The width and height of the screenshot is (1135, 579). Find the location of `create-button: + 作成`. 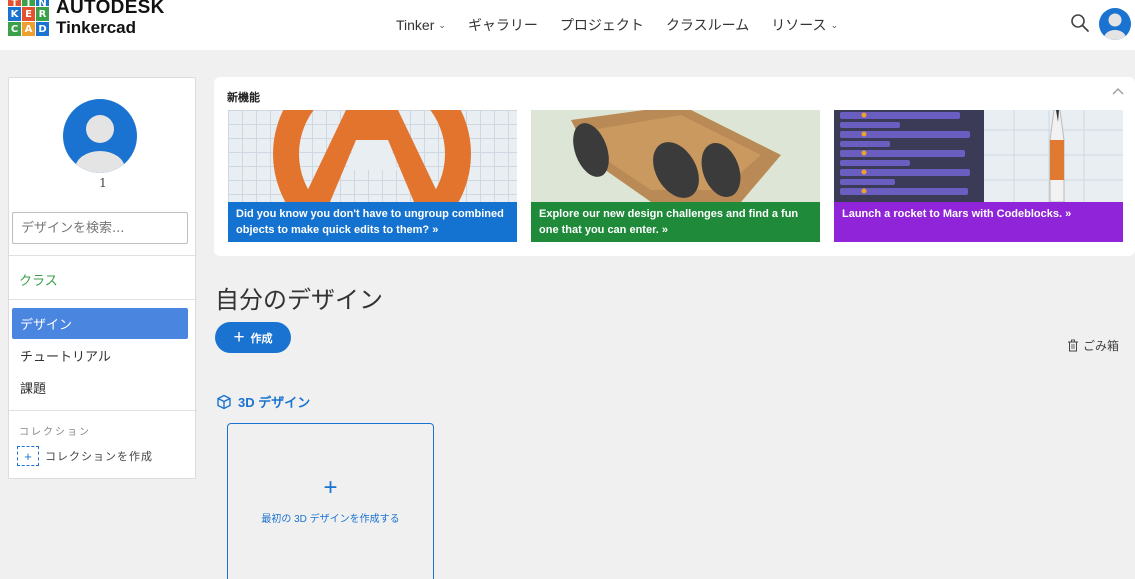

create-button: + 作成 is located at coordinates (253, 337).